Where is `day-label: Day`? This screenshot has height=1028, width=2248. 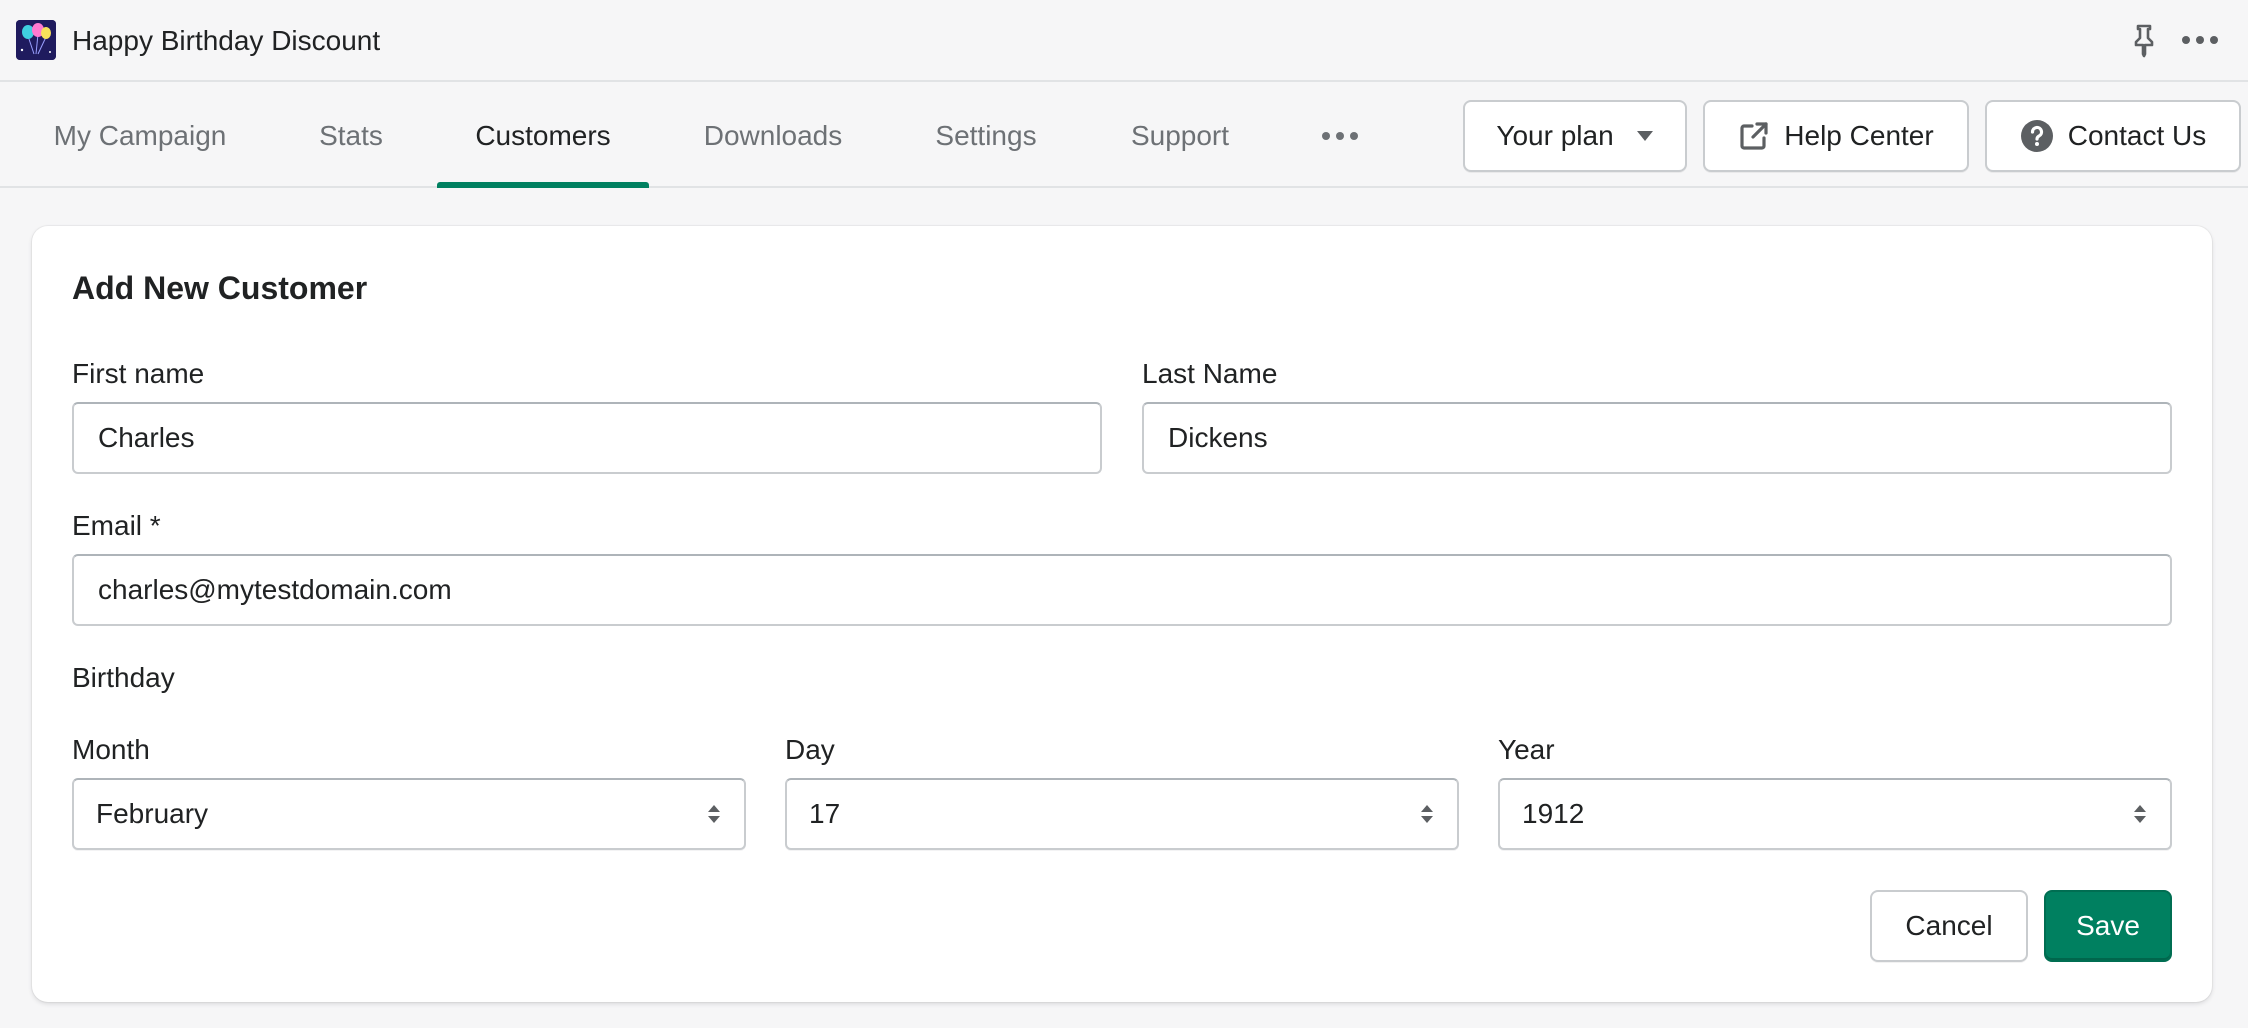 day-label: Day is located at coordinates (810, 749).